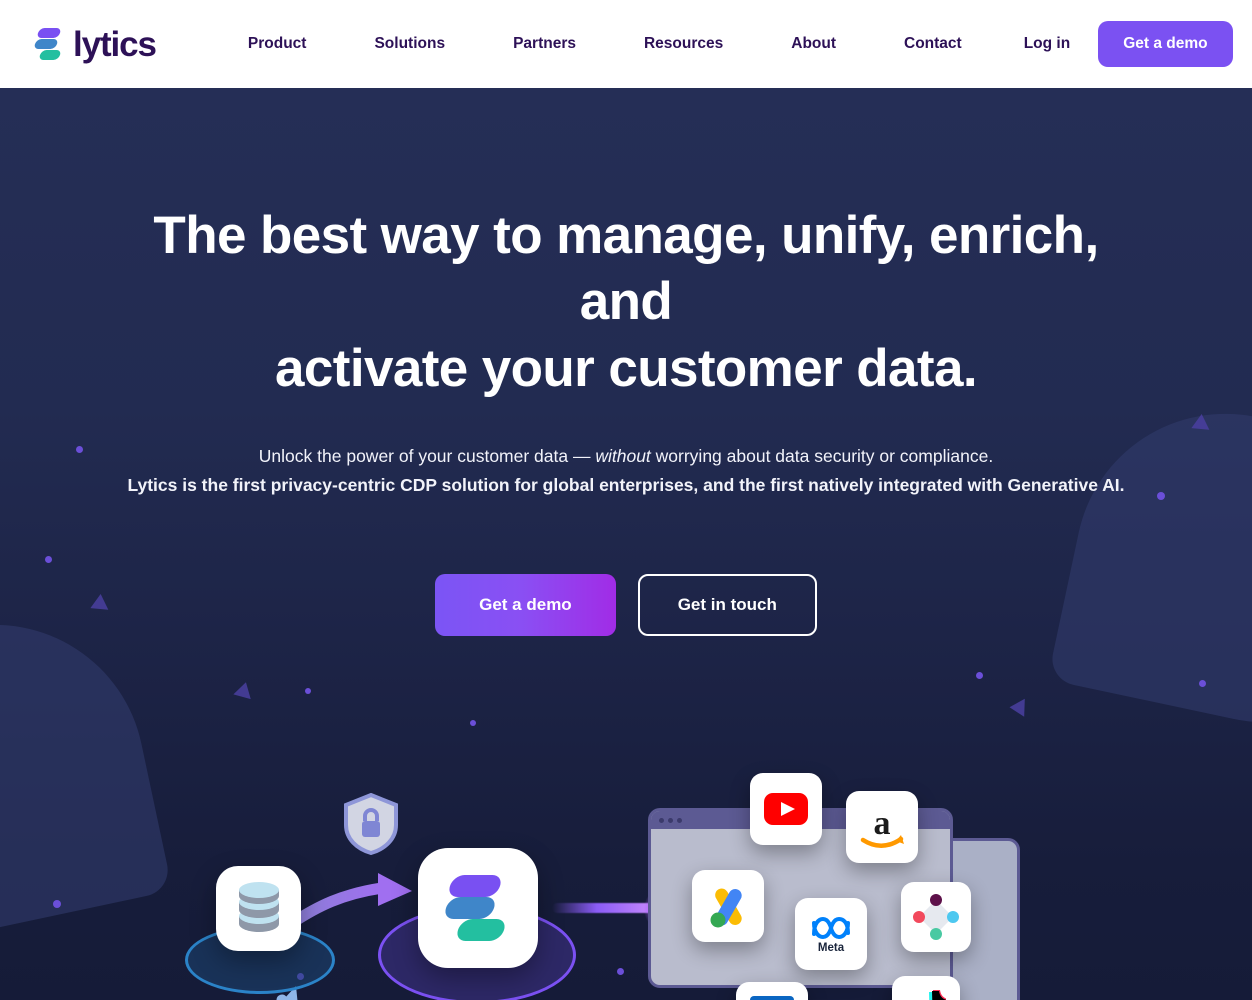 The image size is (1252, 1000). What do you see at coordinates (344, 936) in the screenshot?
I see `data-flow-arrows-icon` at bounding box center [344, 936].